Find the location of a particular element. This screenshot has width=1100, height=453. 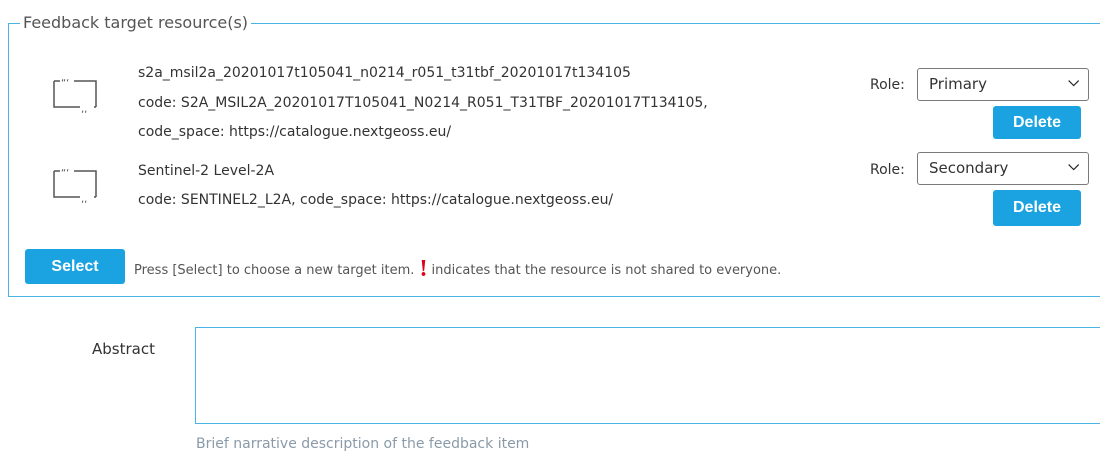

role-select-value: Secondary is located at coordinates (969, 168).